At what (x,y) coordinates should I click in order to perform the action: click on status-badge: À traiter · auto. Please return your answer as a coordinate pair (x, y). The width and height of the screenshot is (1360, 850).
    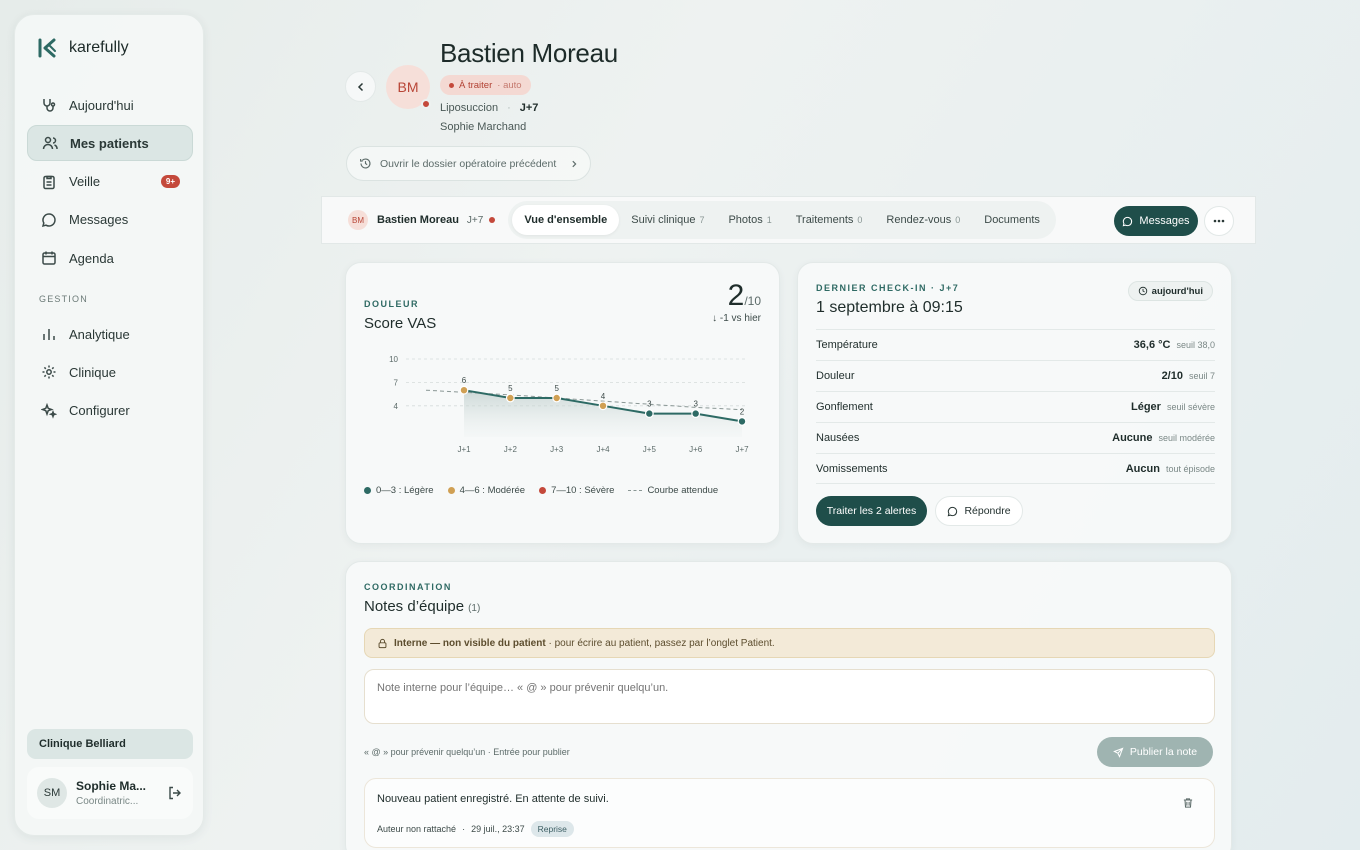
    Looking at the image, I should click on (485, 85).